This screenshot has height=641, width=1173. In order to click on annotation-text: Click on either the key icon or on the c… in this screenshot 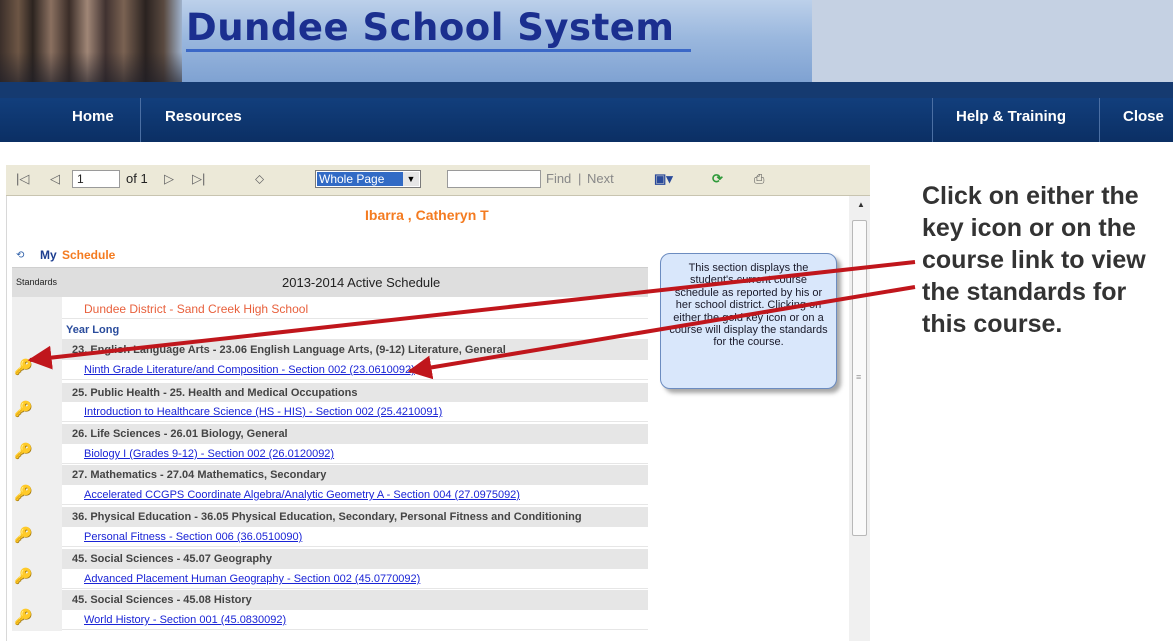, I will do `click(1034, 260)`.